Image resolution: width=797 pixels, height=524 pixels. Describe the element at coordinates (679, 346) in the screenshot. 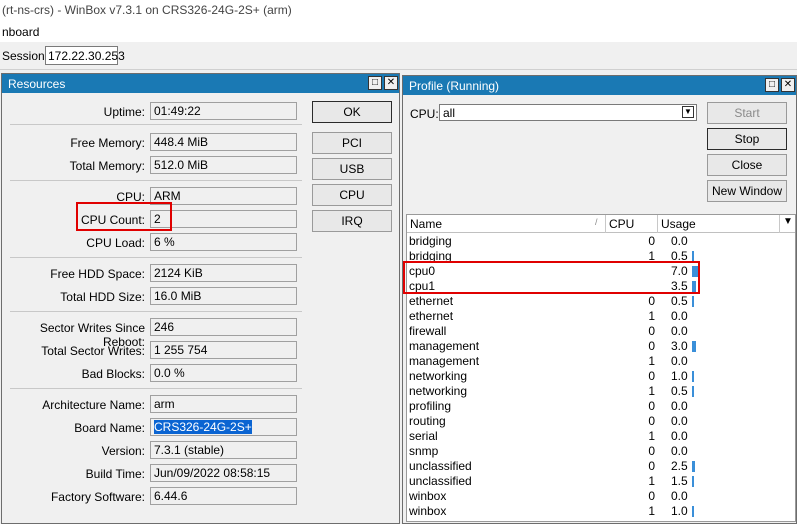

I see `row-usage: 3.0` at that location.